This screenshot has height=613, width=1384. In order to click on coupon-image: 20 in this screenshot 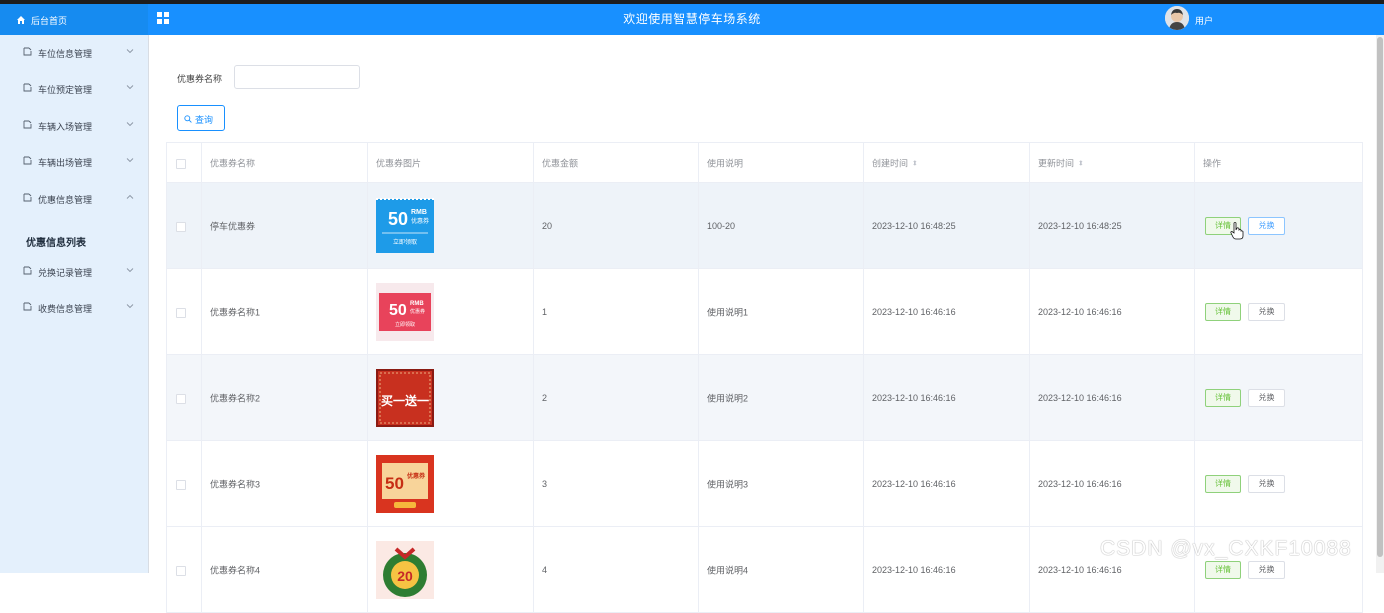, I will do `click(405, 569)`.